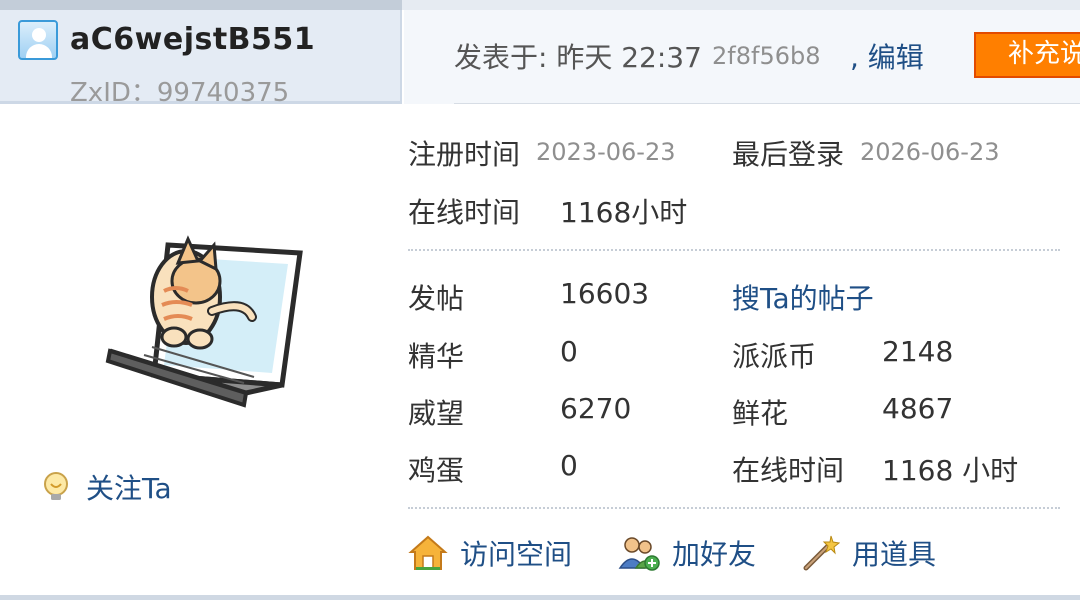  I want to click on search-posts-link: 搜Ta的帖子, so click(803, 297).